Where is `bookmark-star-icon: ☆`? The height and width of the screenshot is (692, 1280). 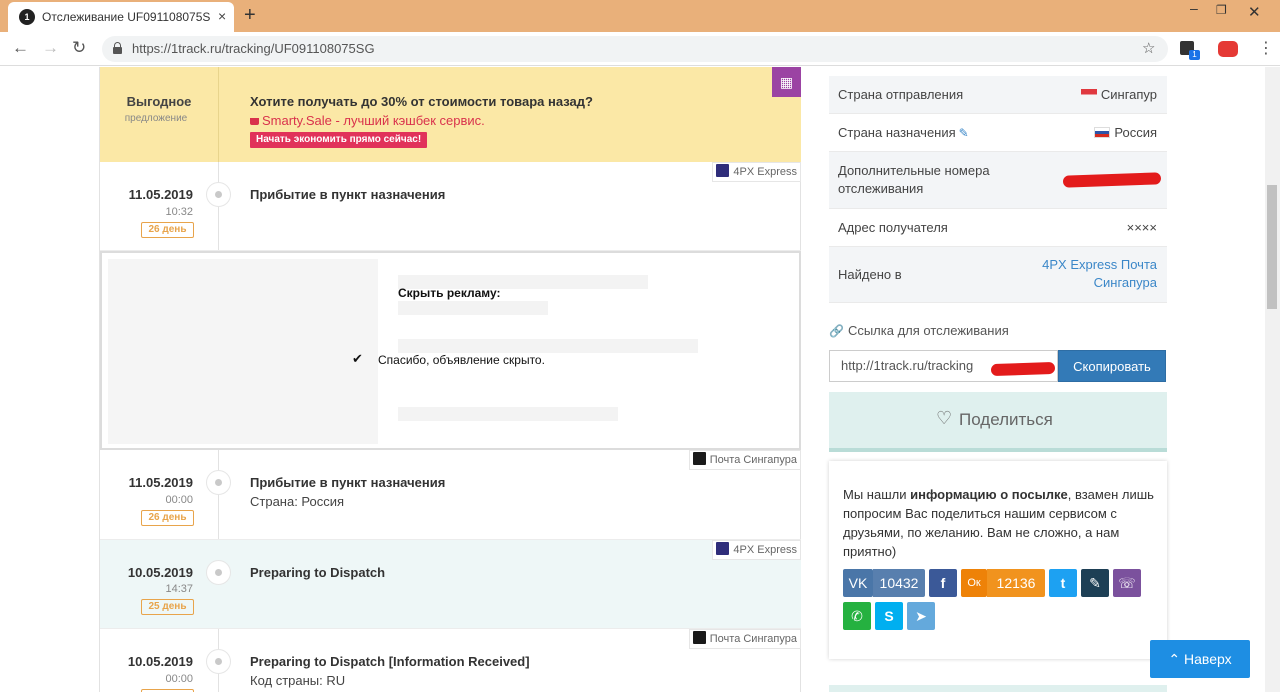
bookmark-star-icon: ☆ is located at coordinates (1148, 48).